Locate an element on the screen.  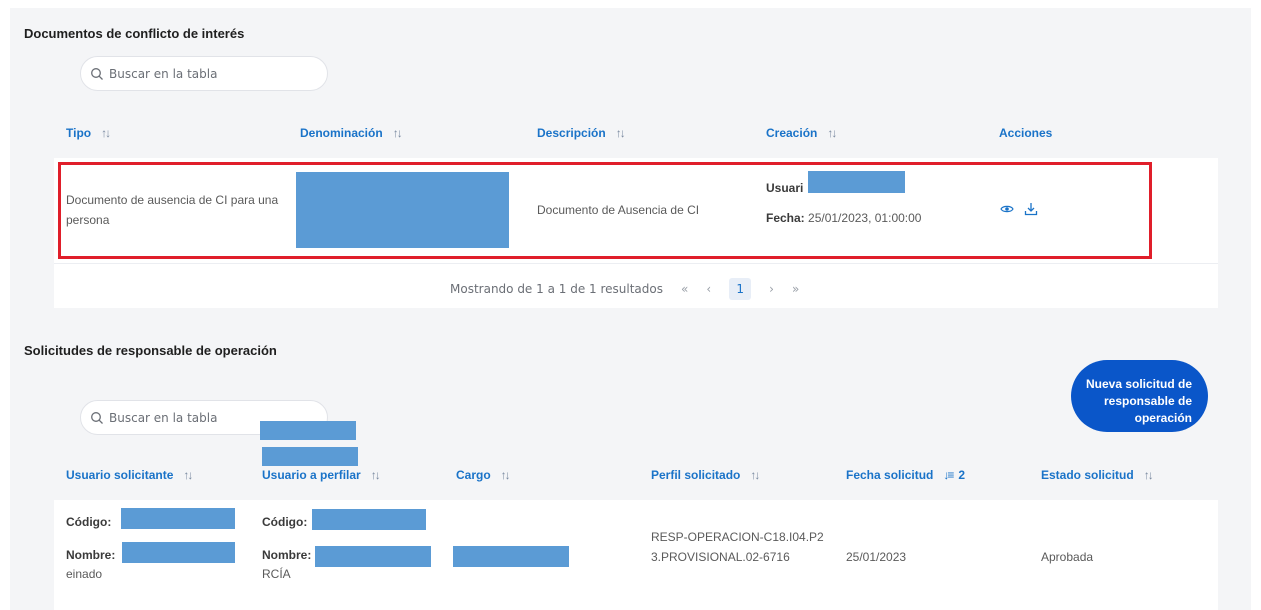
highlight-box is located at coordinates (605, 210).